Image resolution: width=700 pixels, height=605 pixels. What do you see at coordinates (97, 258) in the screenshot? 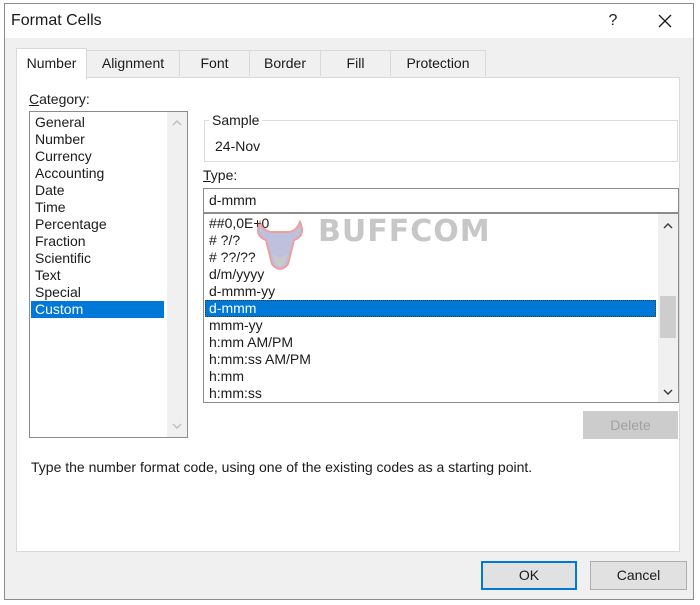
I see `category-item-scientific: Scientific` at bounding box center [97, 258].